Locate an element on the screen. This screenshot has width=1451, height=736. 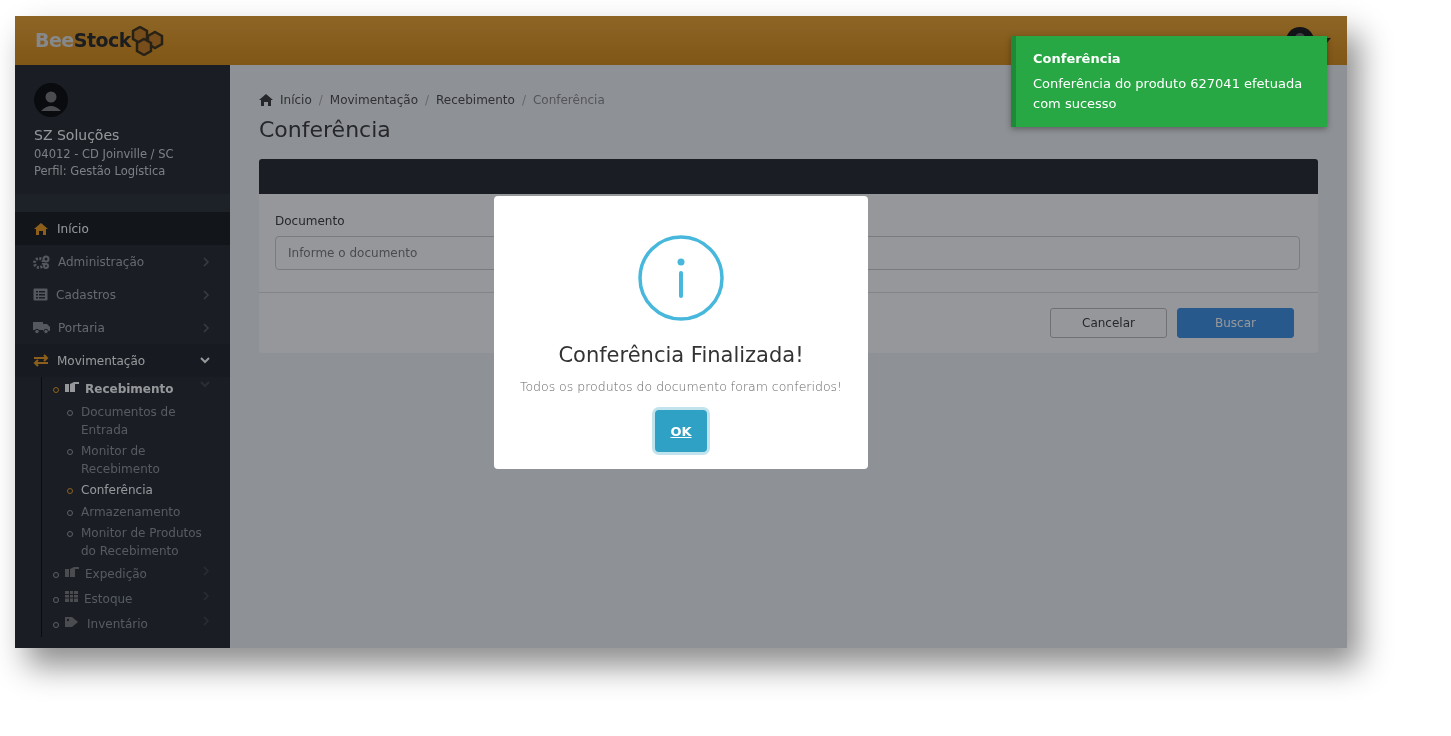
sidebar-subitem: Armazenamento is located at coordinates (141, 512).